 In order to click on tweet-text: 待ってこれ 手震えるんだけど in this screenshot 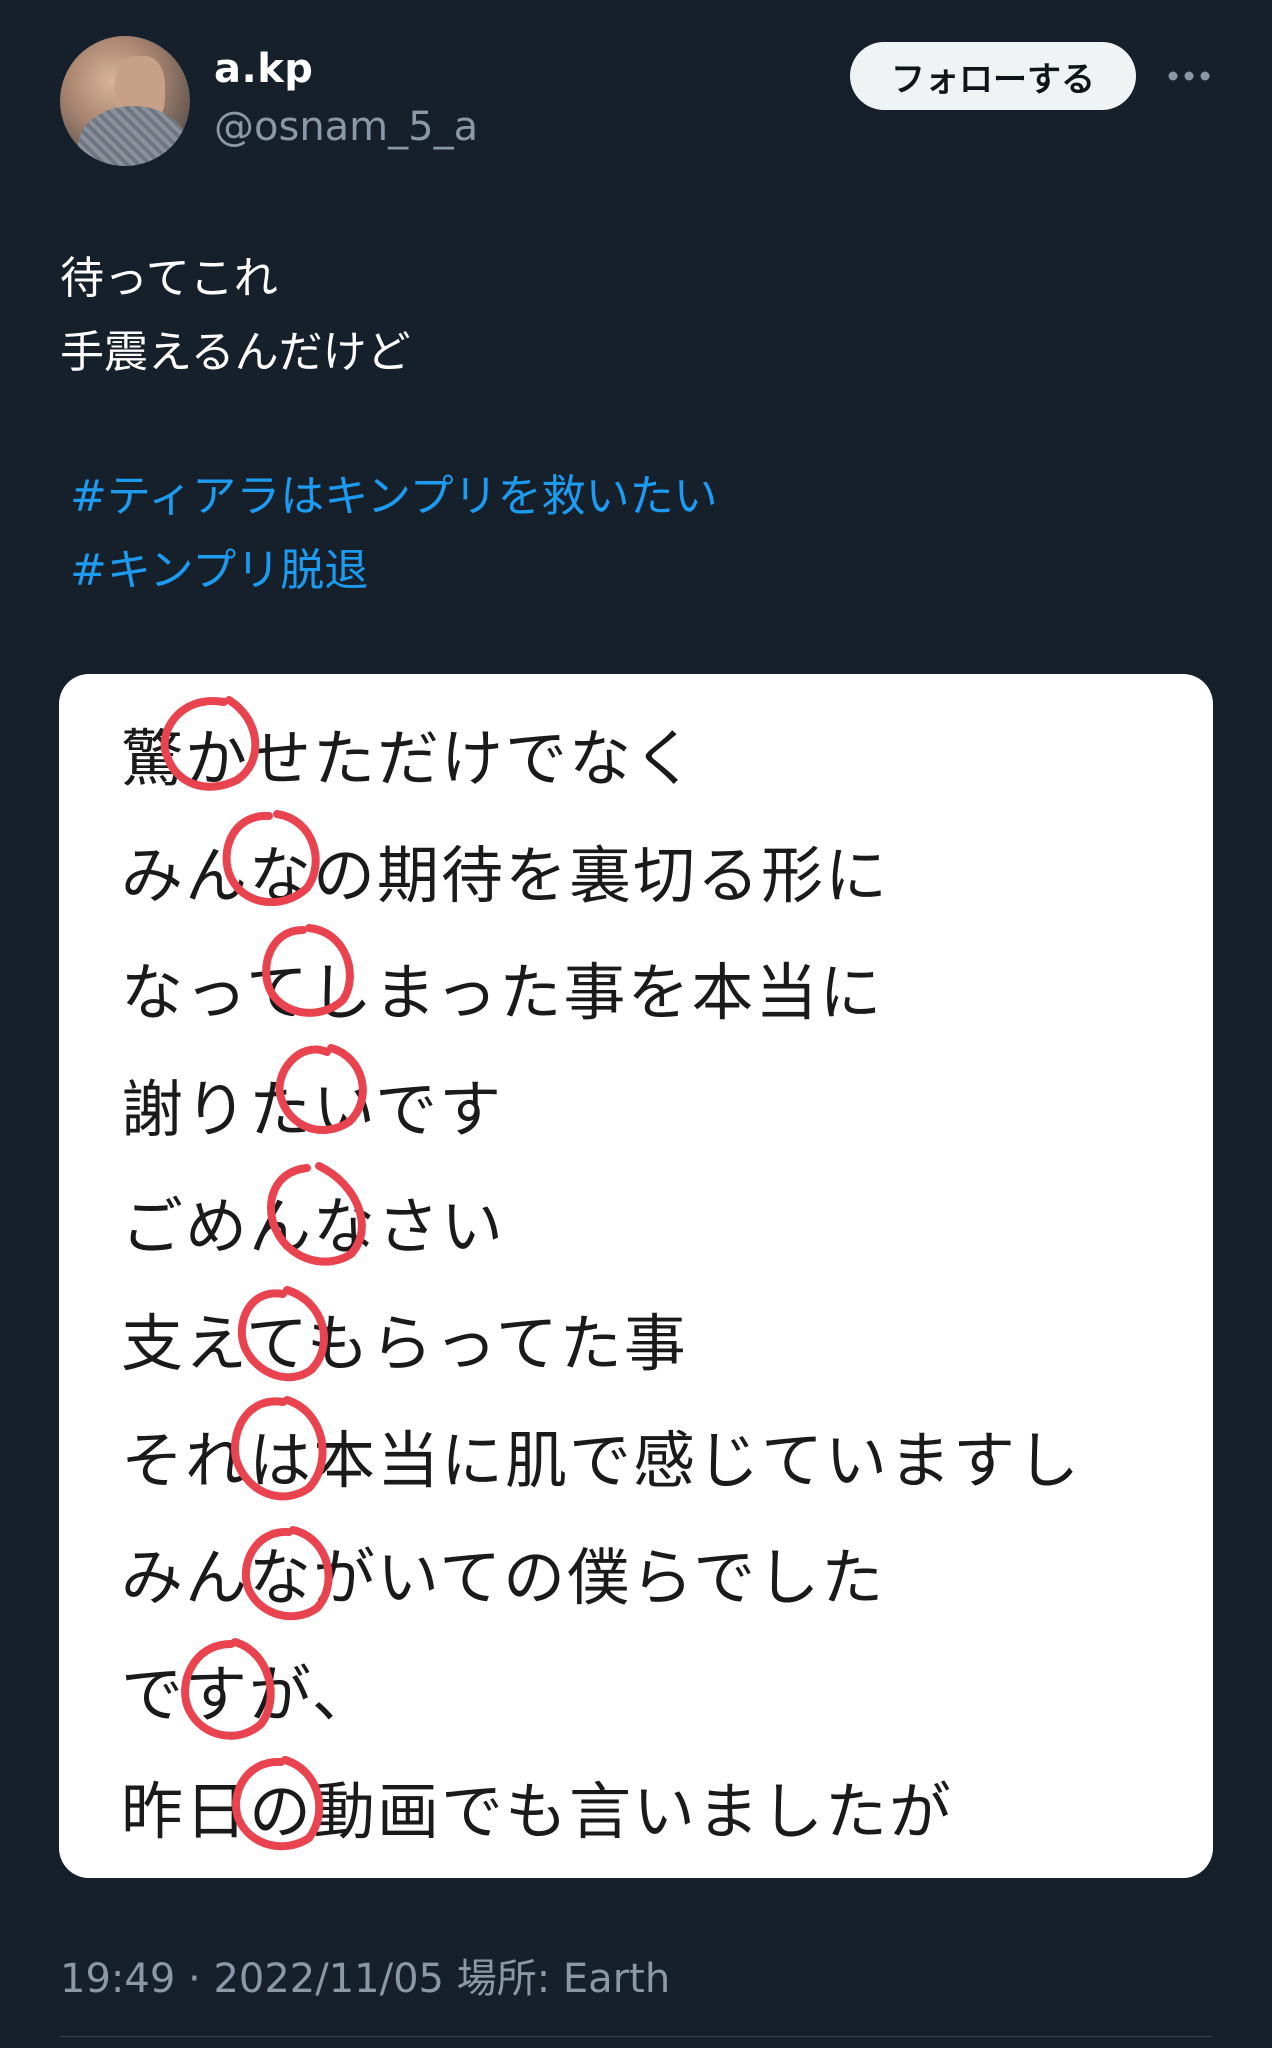, I will do `click(235, 316)`.